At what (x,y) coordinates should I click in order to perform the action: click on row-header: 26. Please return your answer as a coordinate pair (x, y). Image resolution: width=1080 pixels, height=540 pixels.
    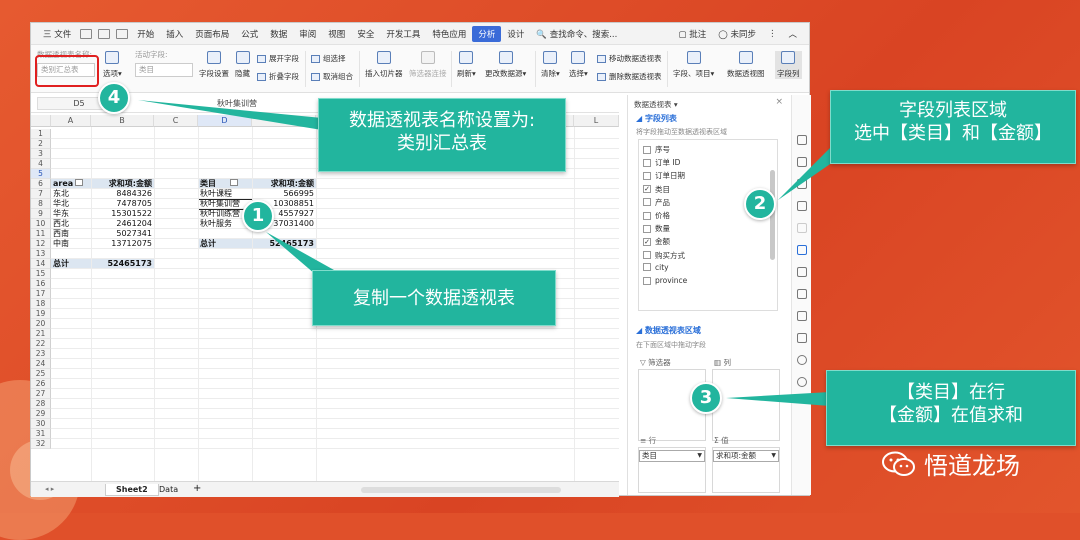
    Looking at the image, I should click on (41, 384).